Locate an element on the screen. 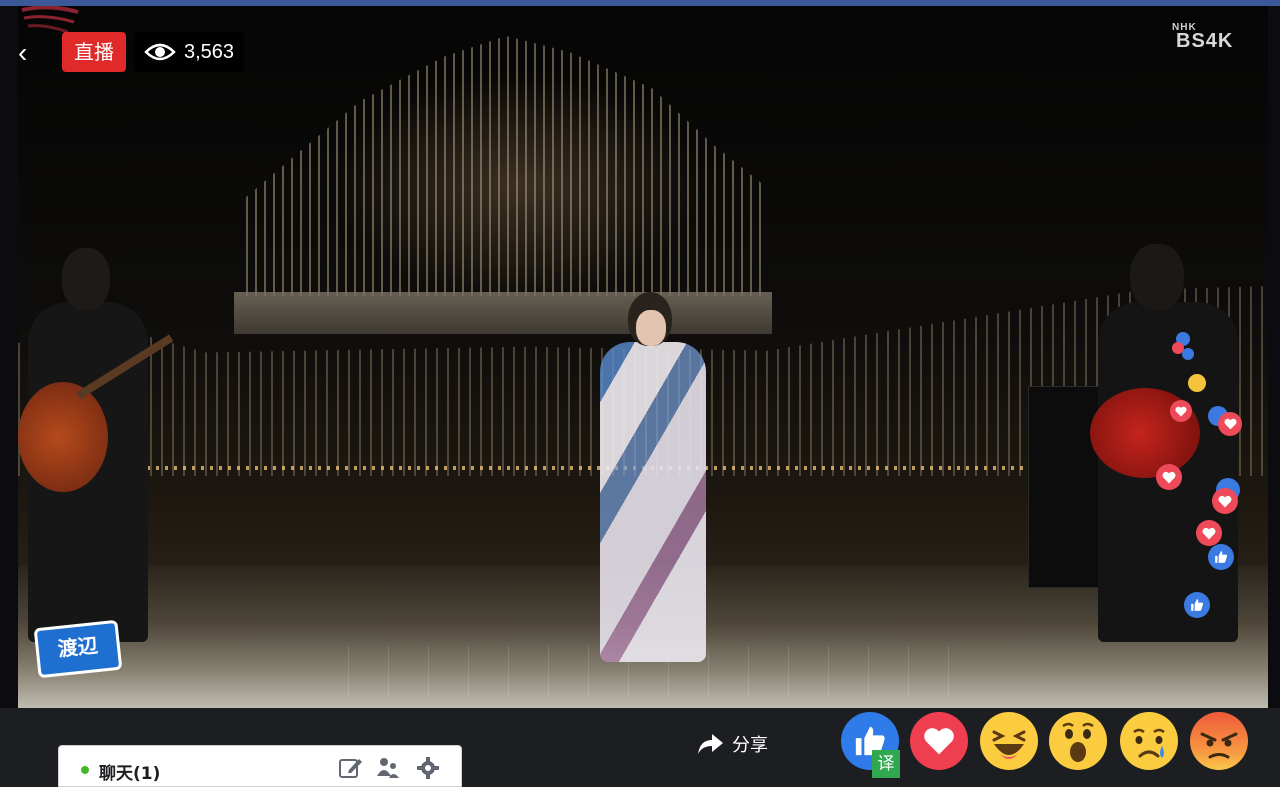 The image size is (1280, 787). reaction-sad-button is located at coordinates (1149, 741).